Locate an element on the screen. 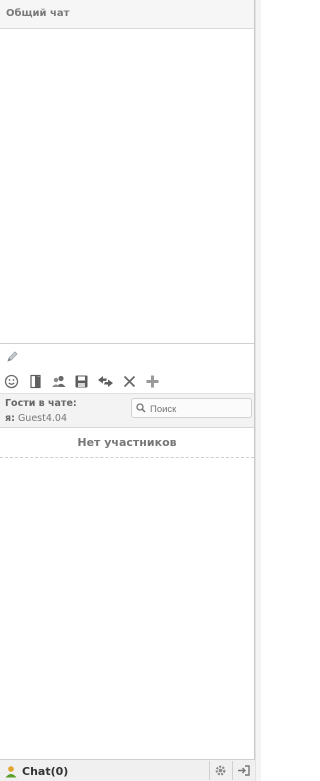 This screenshot has width=320, height=781. guests-section: Гости в чате: я: Guest4.04 is located at coordinates (127, 410).